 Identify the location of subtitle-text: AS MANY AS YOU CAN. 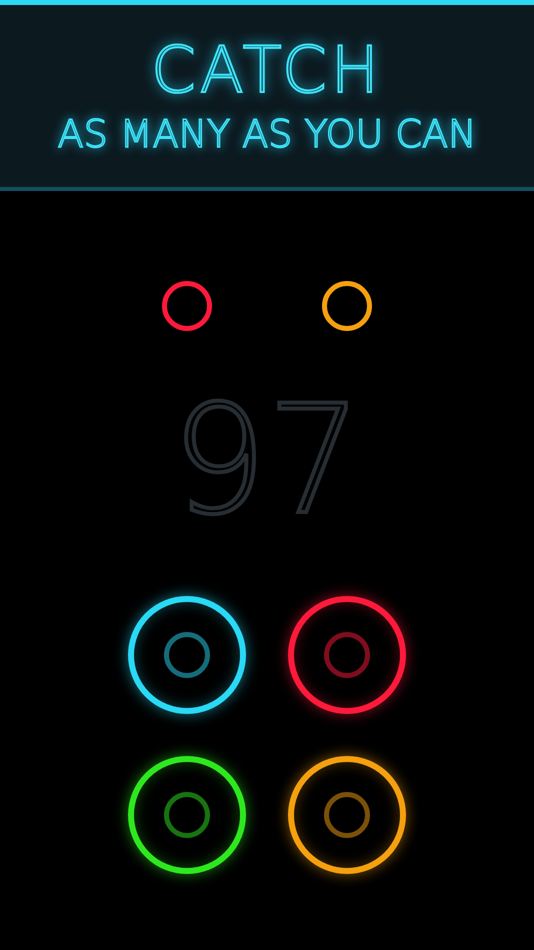
(267, 134).